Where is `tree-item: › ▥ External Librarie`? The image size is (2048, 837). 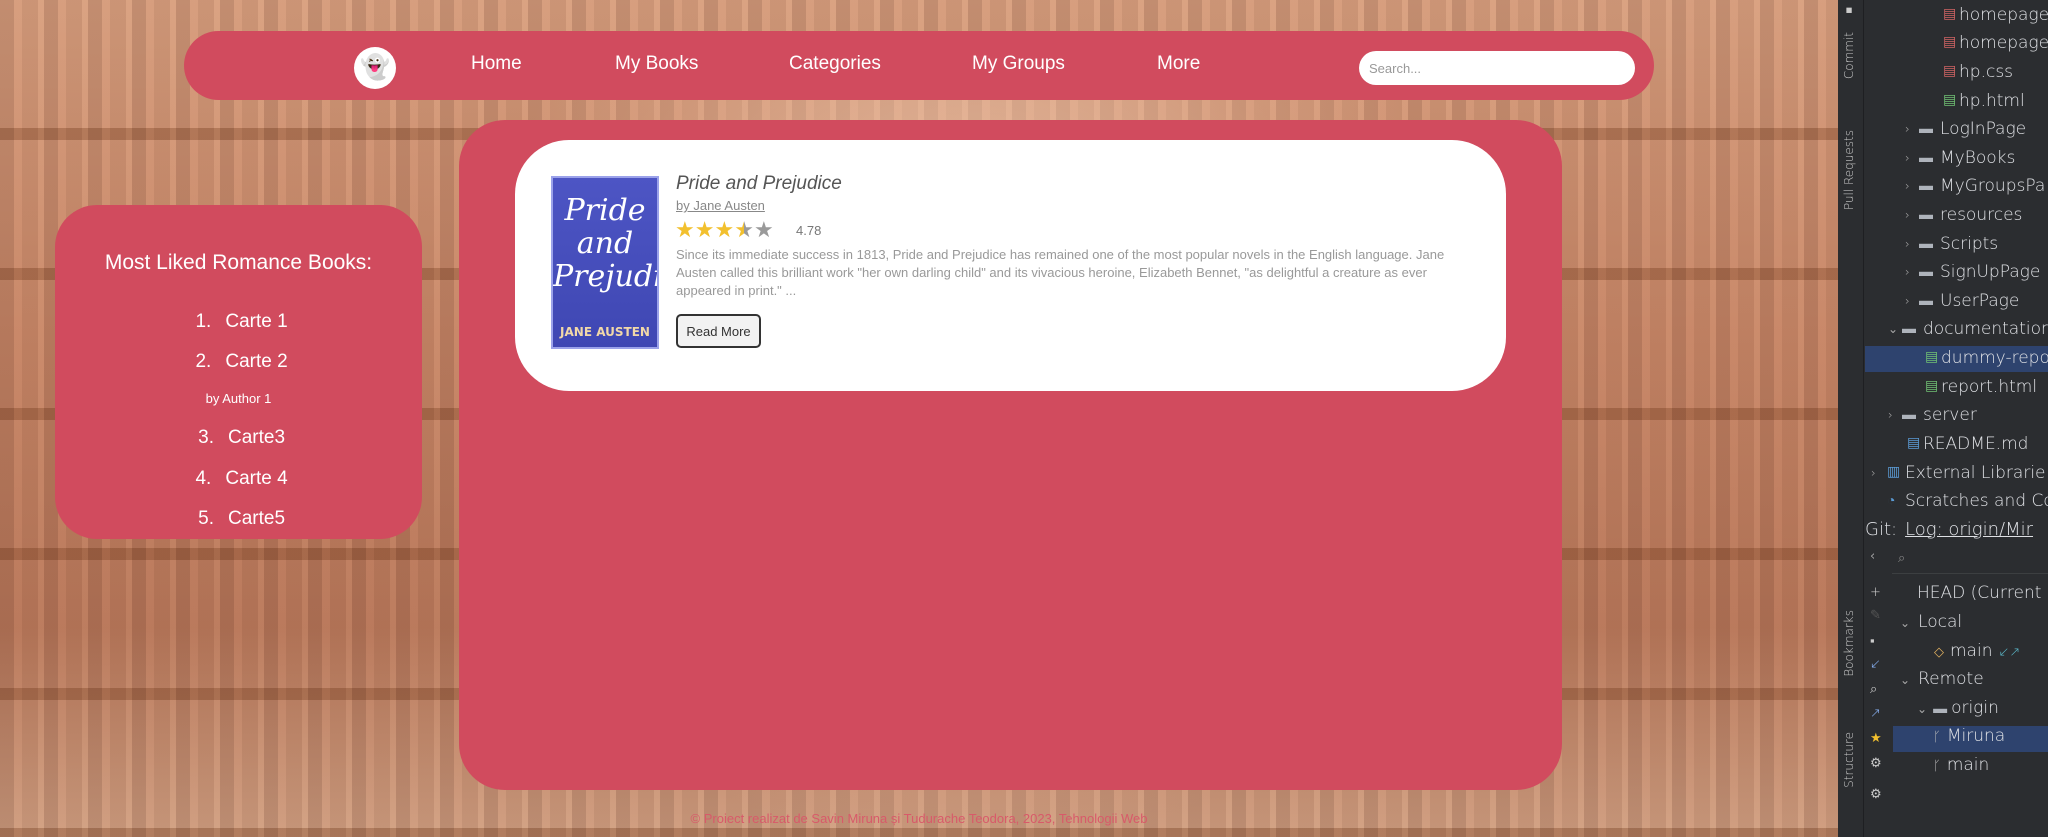 tree-item: › ▥ External Librarie is located at coordinates (1956, 474).